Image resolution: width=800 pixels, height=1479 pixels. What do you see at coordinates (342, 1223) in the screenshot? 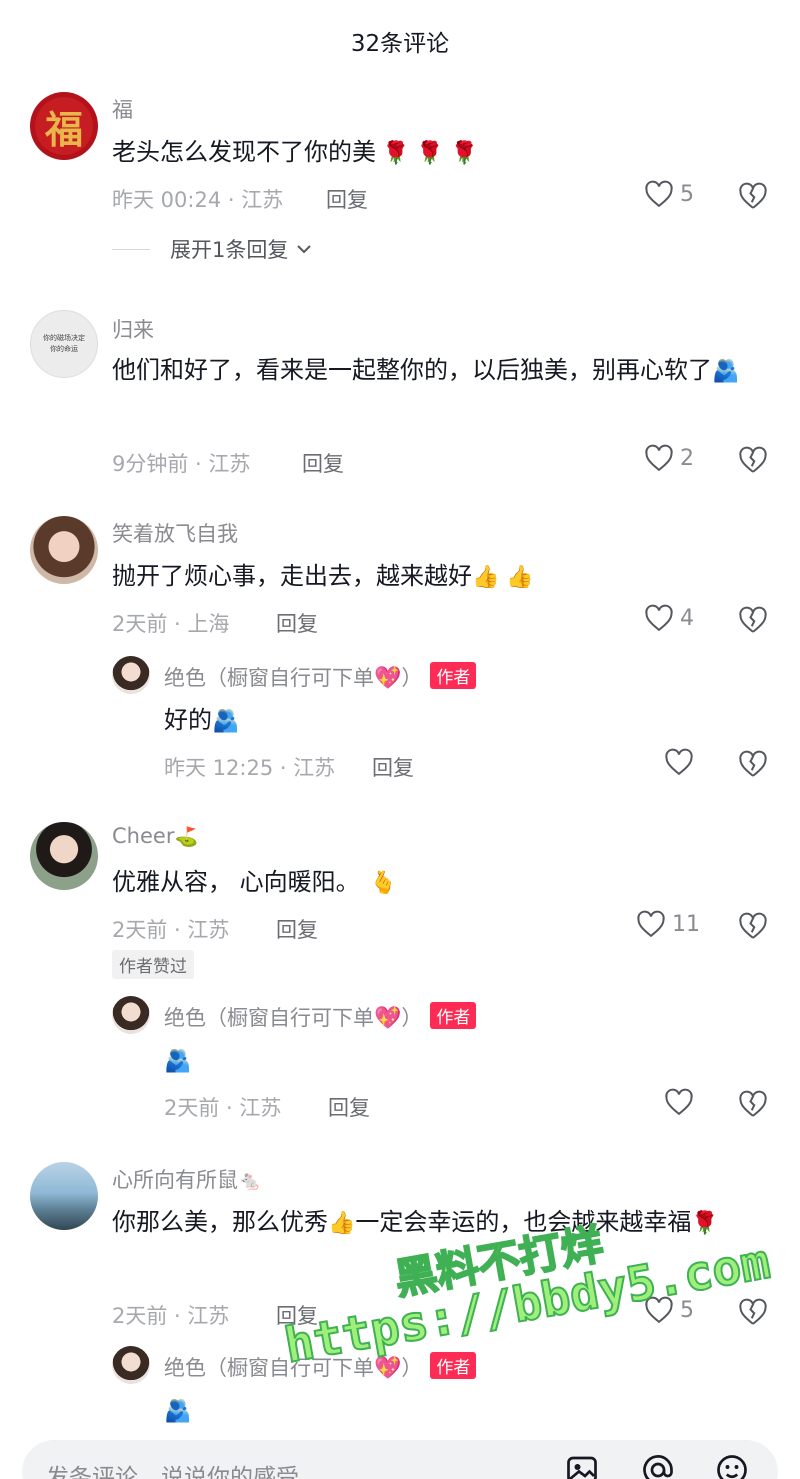
I see `thumbs-up-emoji: 👍` at bounding box center [342, 1223].